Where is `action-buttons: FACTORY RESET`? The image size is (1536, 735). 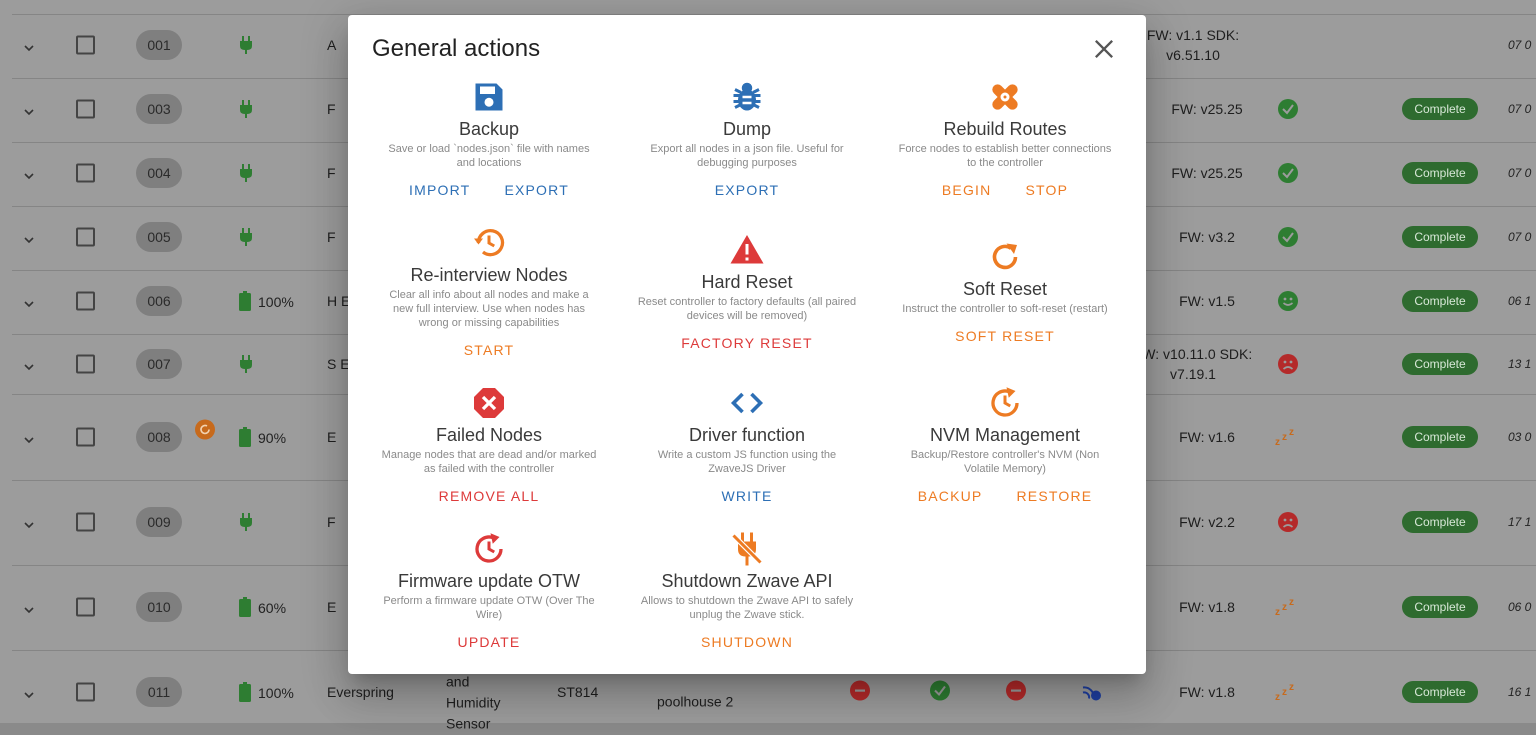 action-buttons: FACTORY RESET is located at coordinates (747, 343).